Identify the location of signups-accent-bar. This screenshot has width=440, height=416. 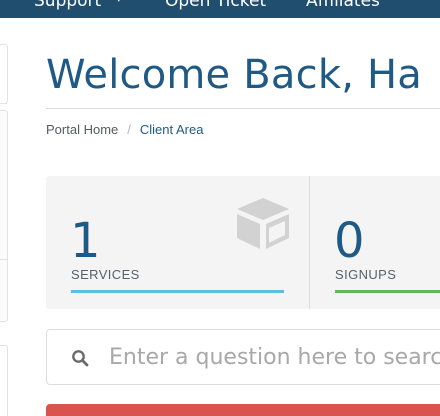
(387, 291).